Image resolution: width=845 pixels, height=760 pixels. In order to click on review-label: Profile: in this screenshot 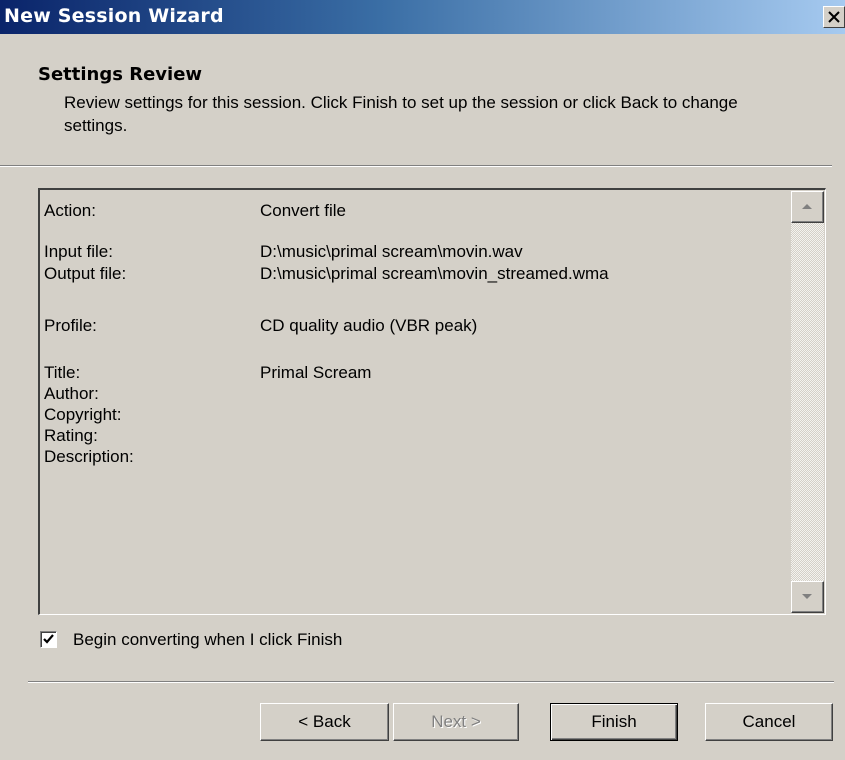, I will do `click(70, 325)`.